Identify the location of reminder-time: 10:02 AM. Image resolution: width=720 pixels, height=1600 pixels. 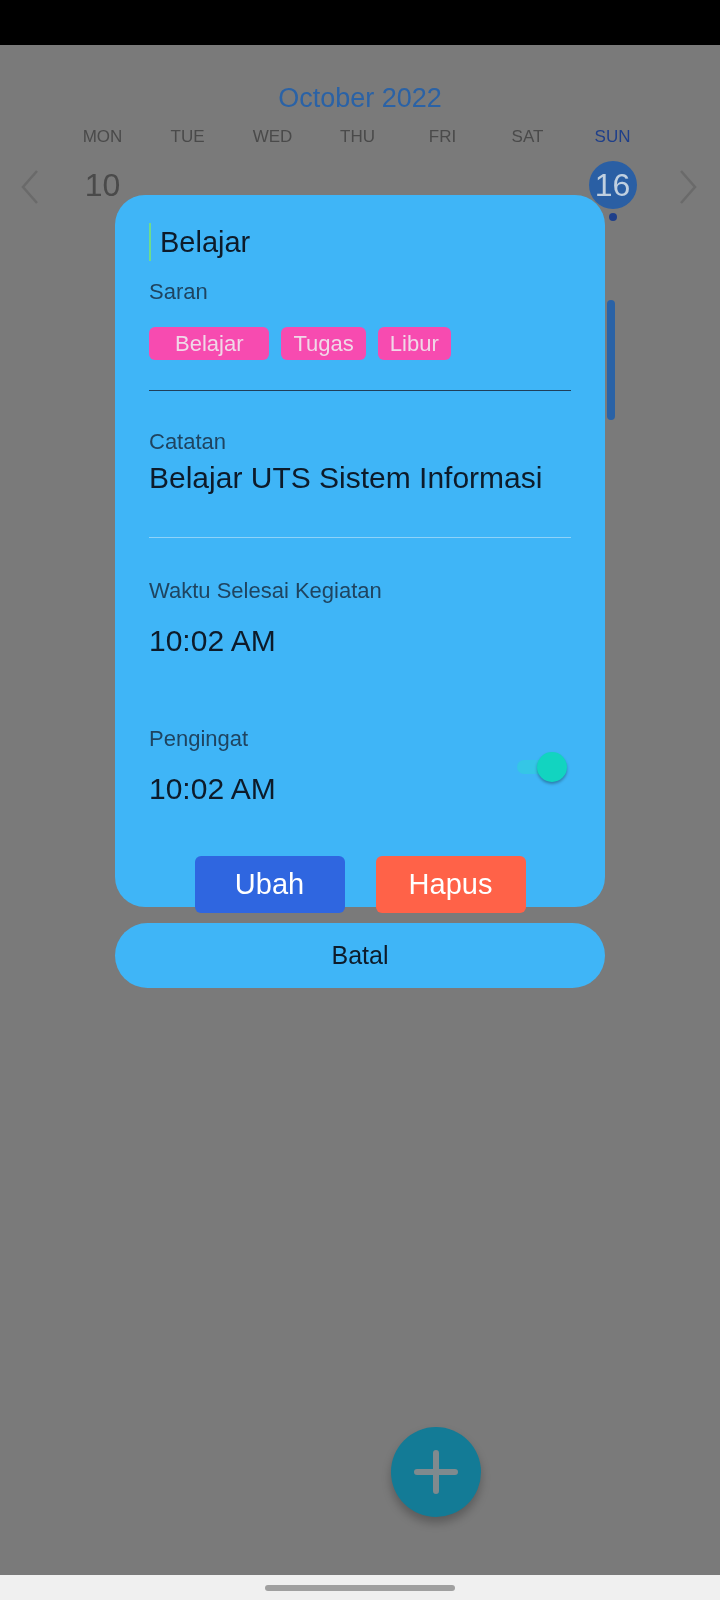
(212, 789).